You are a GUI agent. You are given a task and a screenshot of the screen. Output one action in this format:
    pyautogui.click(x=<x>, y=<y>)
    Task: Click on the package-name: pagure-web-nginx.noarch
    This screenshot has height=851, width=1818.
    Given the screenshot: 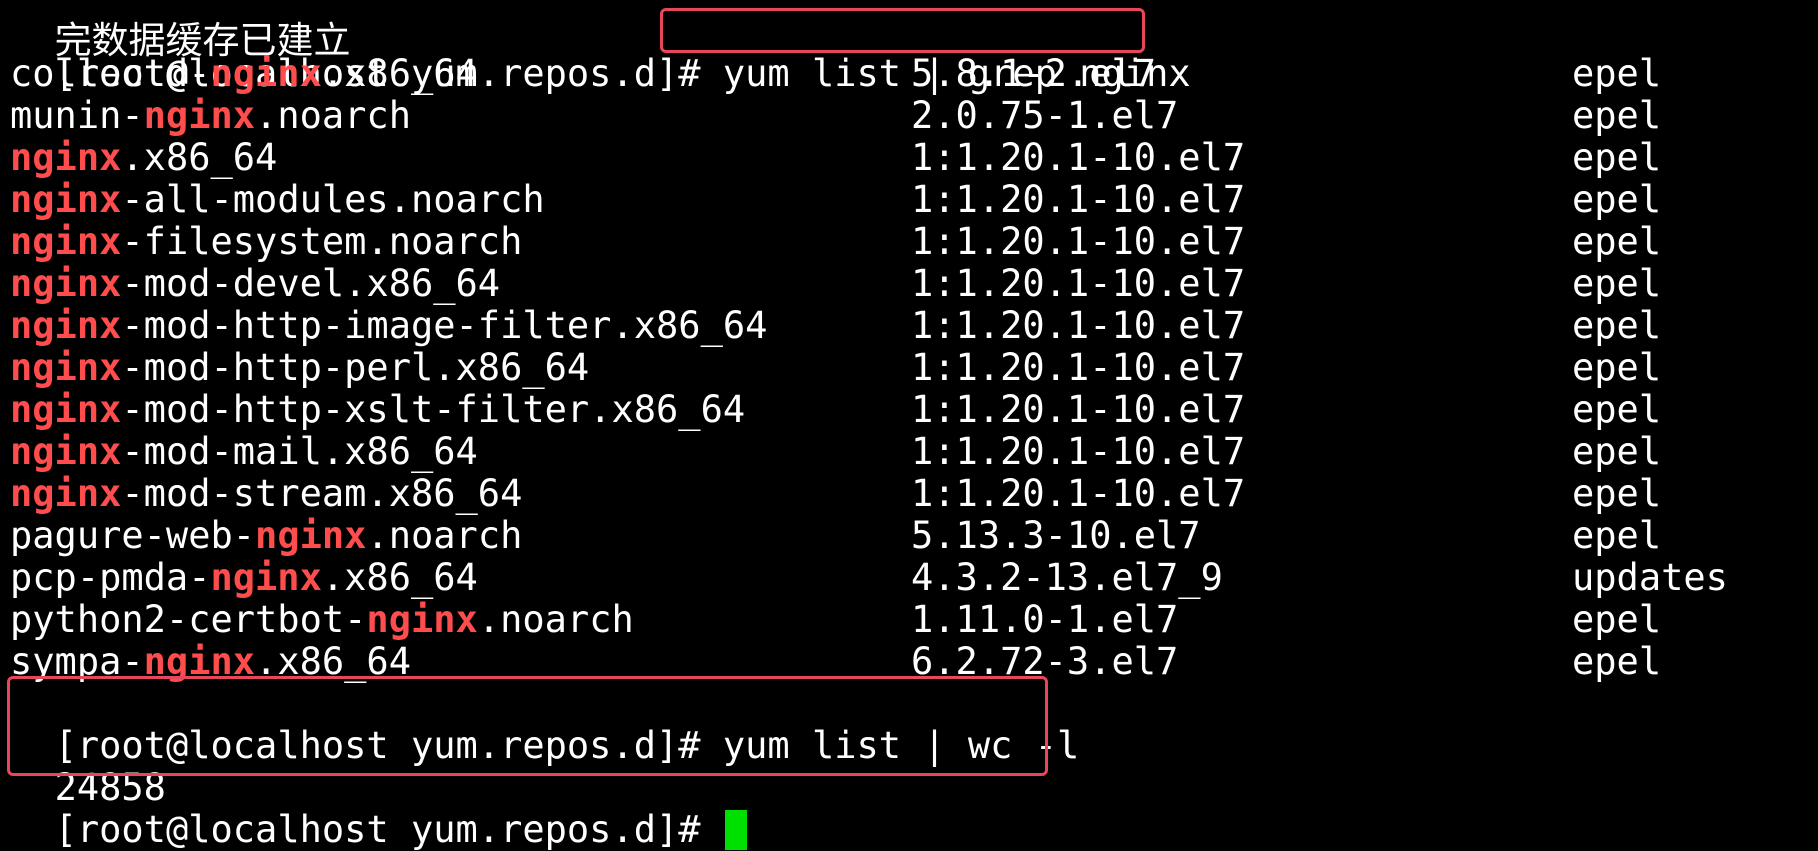 What is the action you would take?
    pyautogui.click(x=266, y=536)
    